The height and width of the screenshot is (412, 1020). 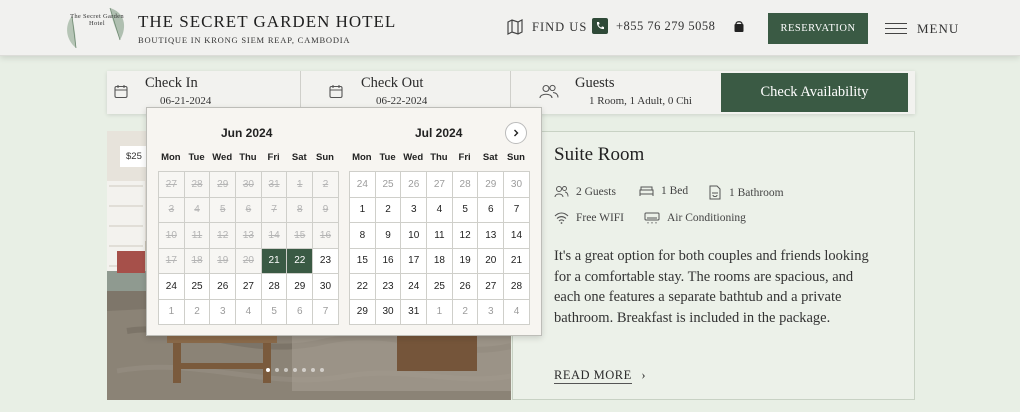 What do you see at coordinates (599, 154) in the screenshot?
I see `room-title: Suite Room` at bounding box center [599, 154].